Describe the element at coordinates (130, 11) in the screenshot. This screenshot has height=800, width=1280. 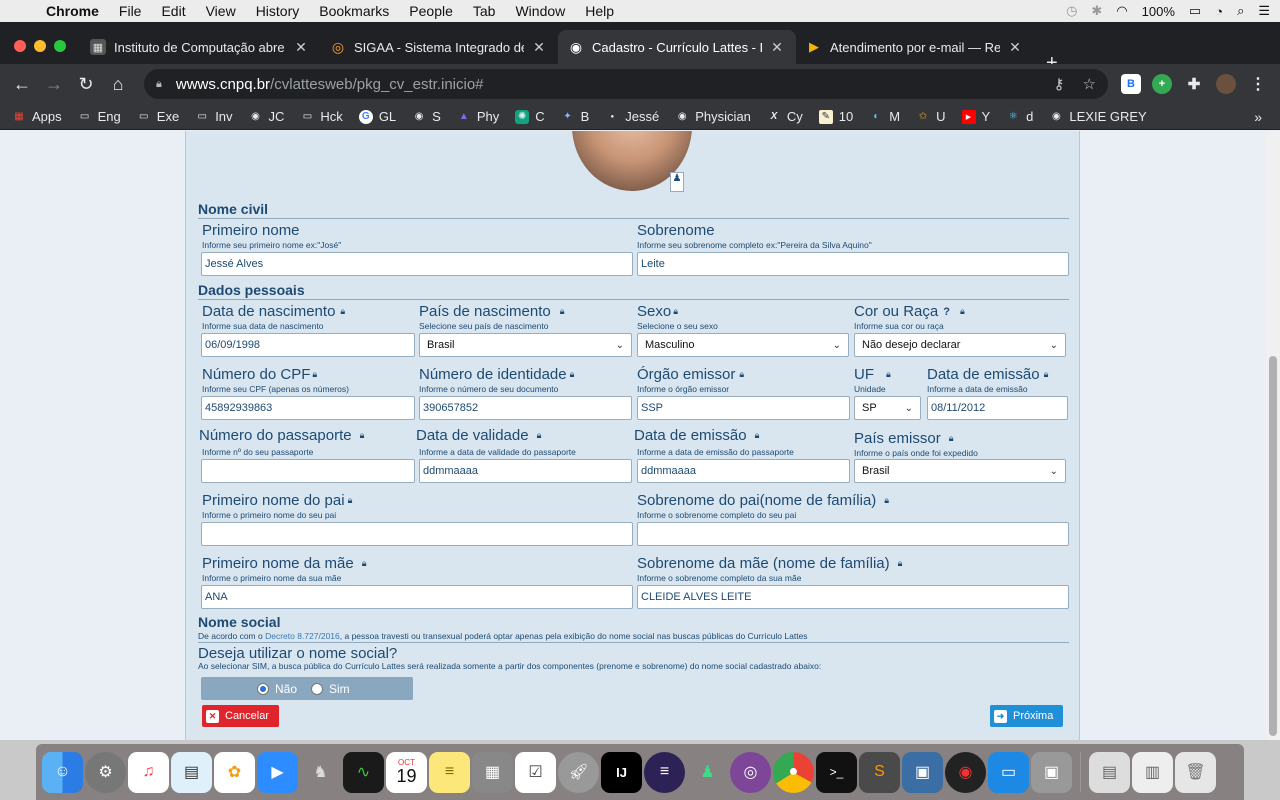
I see `menu-file: File` at that location.